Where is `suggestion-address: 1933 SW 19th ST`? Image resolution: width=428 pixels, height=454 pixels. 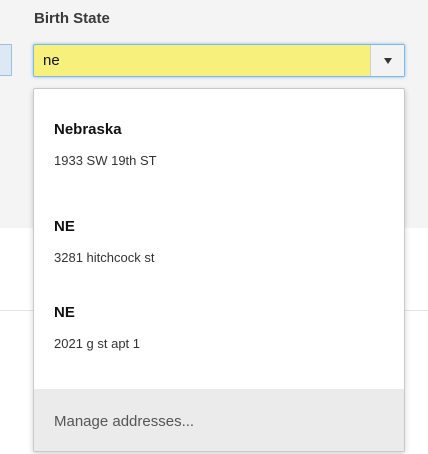
suggestion-address: 1933 SW 19th ST is located at coordinates (105, 160).